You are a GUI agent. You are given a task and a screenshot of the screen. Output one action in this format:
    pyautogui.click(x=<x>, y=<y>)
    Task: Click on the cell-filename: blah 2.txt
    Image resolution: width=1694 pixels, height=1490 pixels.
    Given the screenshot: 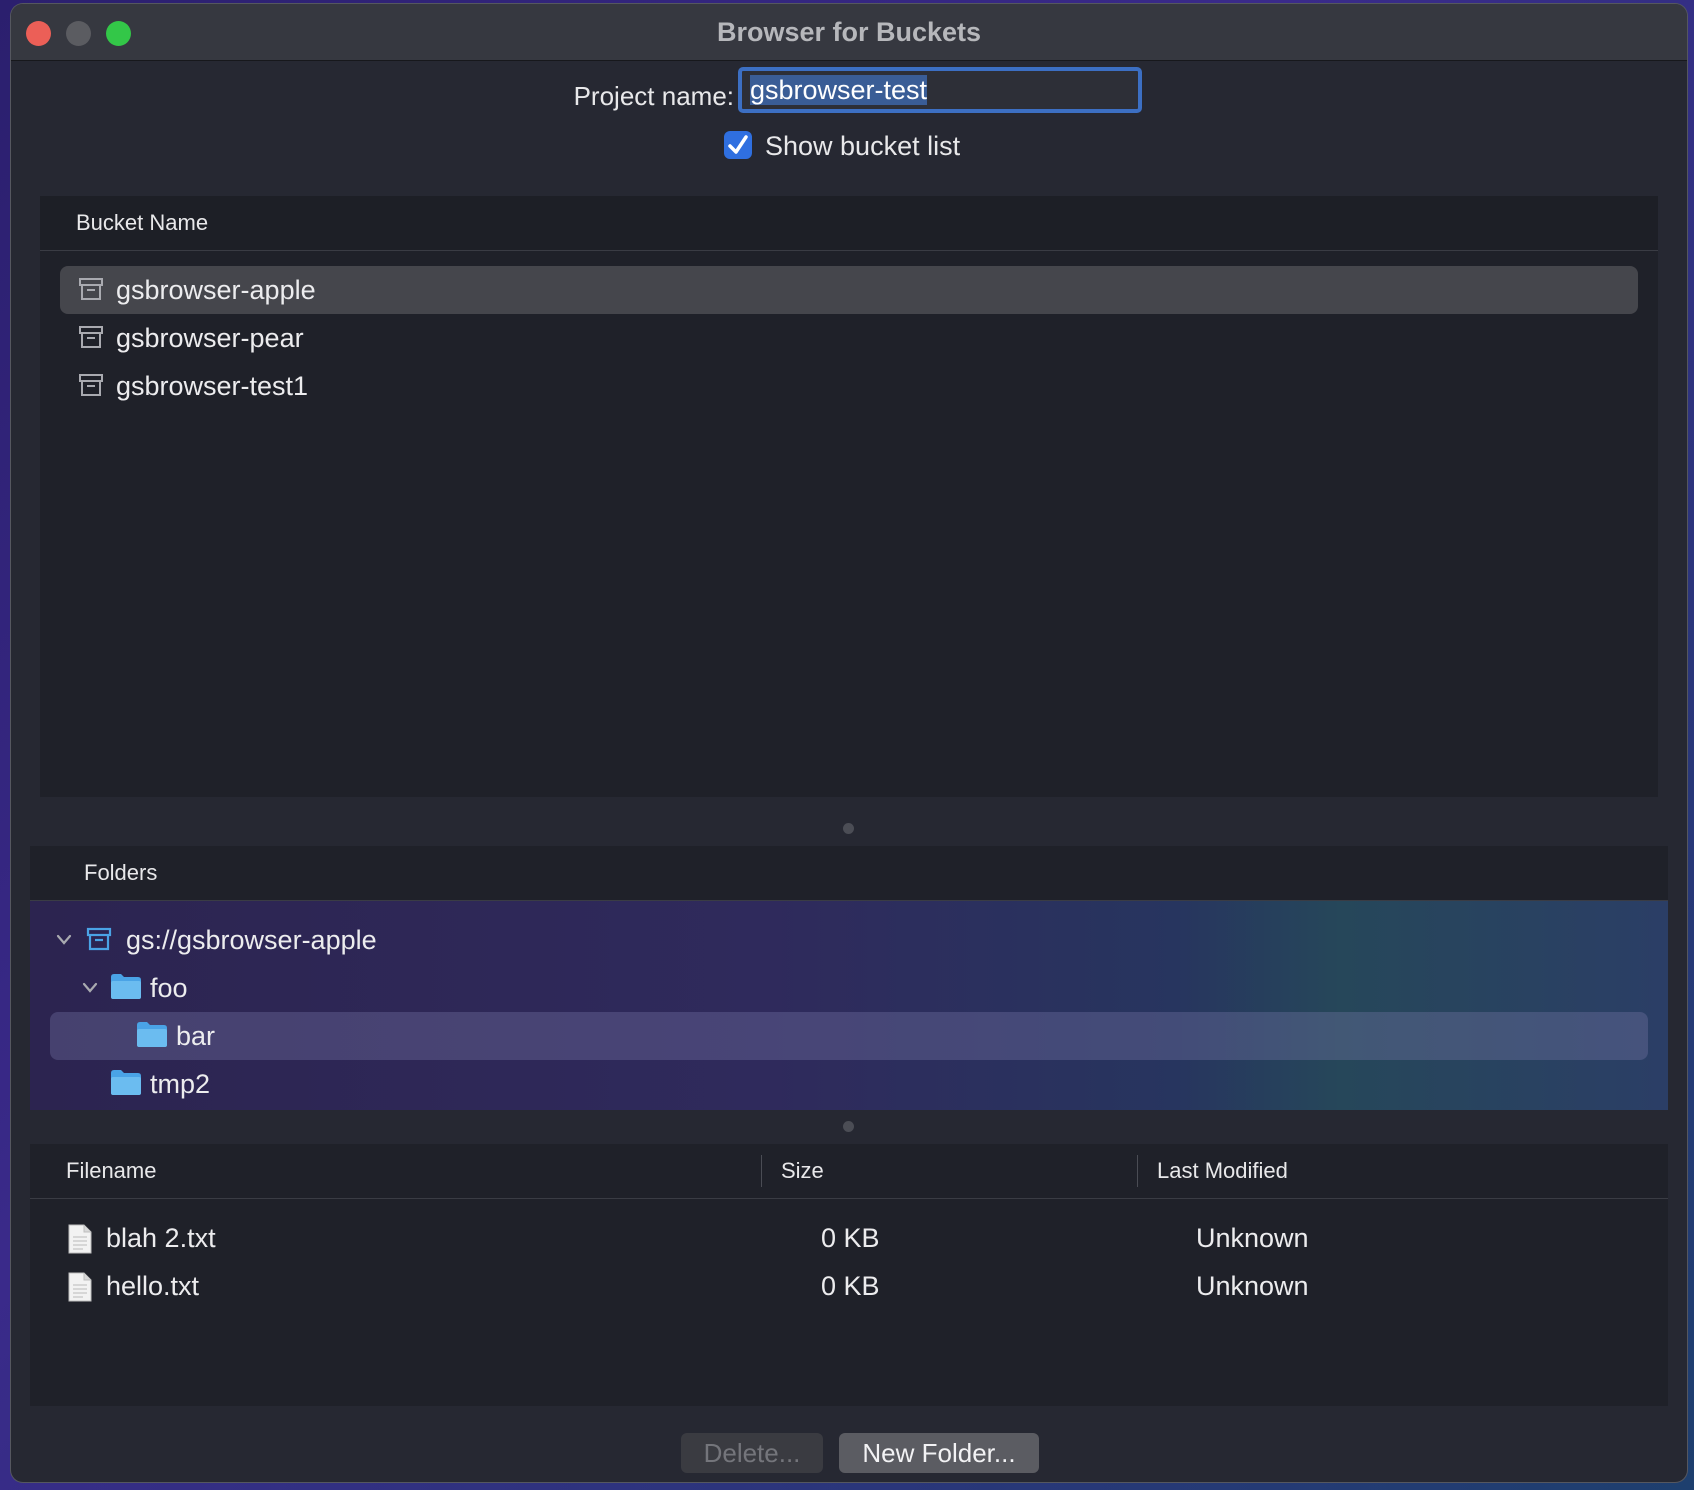 What is the action you would take?
    pyautogui.click(x=161, y=1238)
    